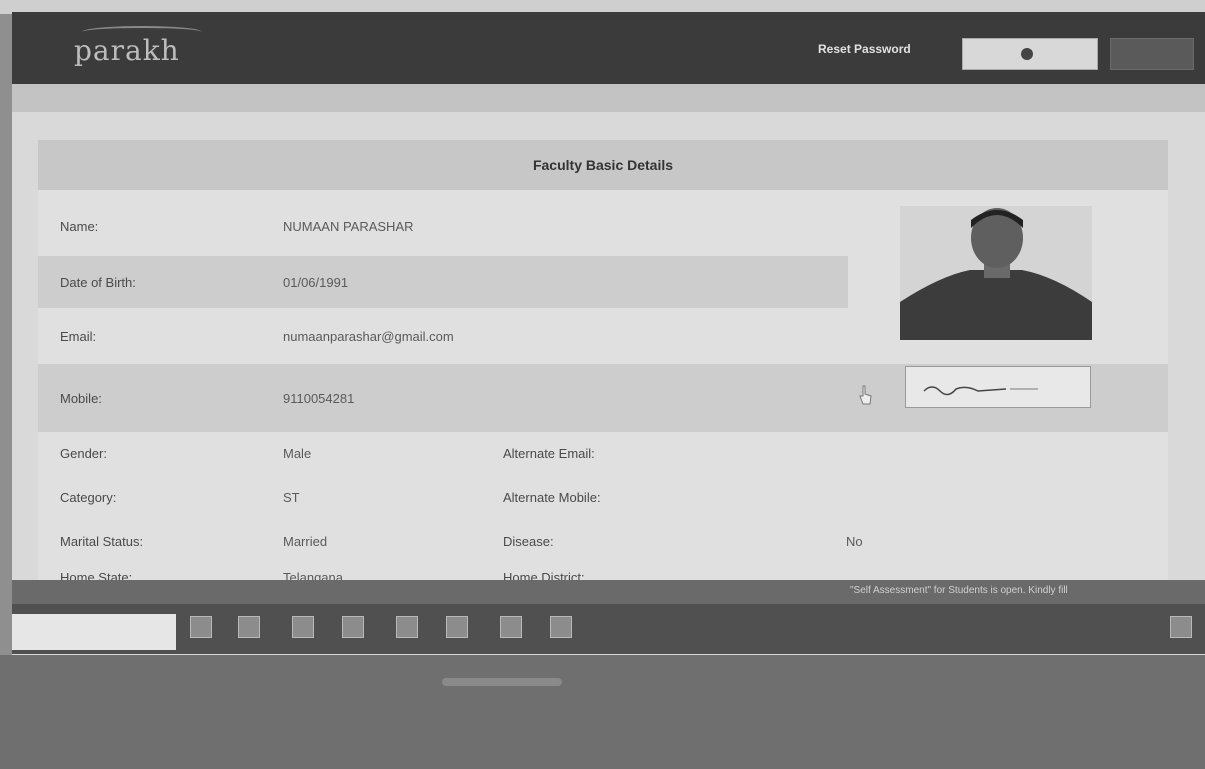 The width and height of the screenshot is (1205, 769). What do you see at coordinates (854, 541) in the screenshot?
I see `disease-value: No` at bounding box center [854, 541].